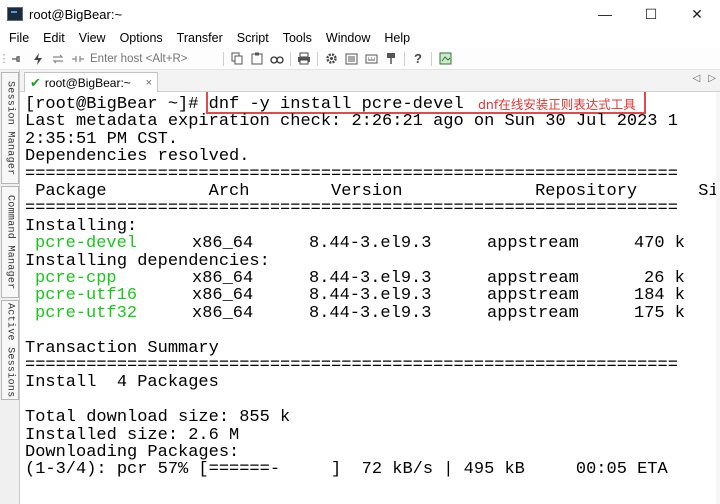 The width and height of the screenshot is (720, 504). What do you see at coordinates (76, 14) in the screenshot?
I see `window-title: root@BigBear:~` at bounding box center [76, 14].